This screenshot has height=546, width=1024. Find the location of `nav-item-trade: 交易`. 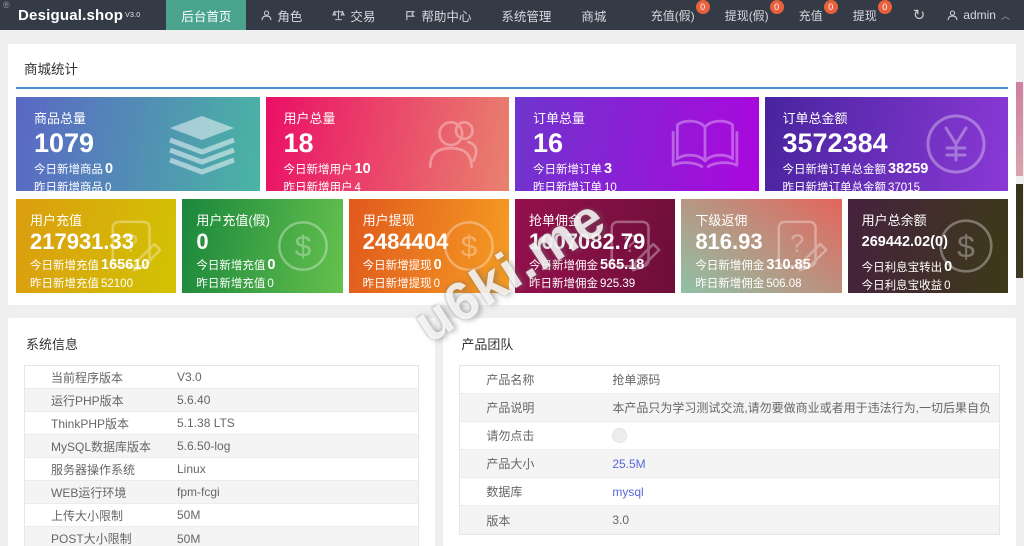

nav-item-trade: 交易 is located at coordinates (353, 15).